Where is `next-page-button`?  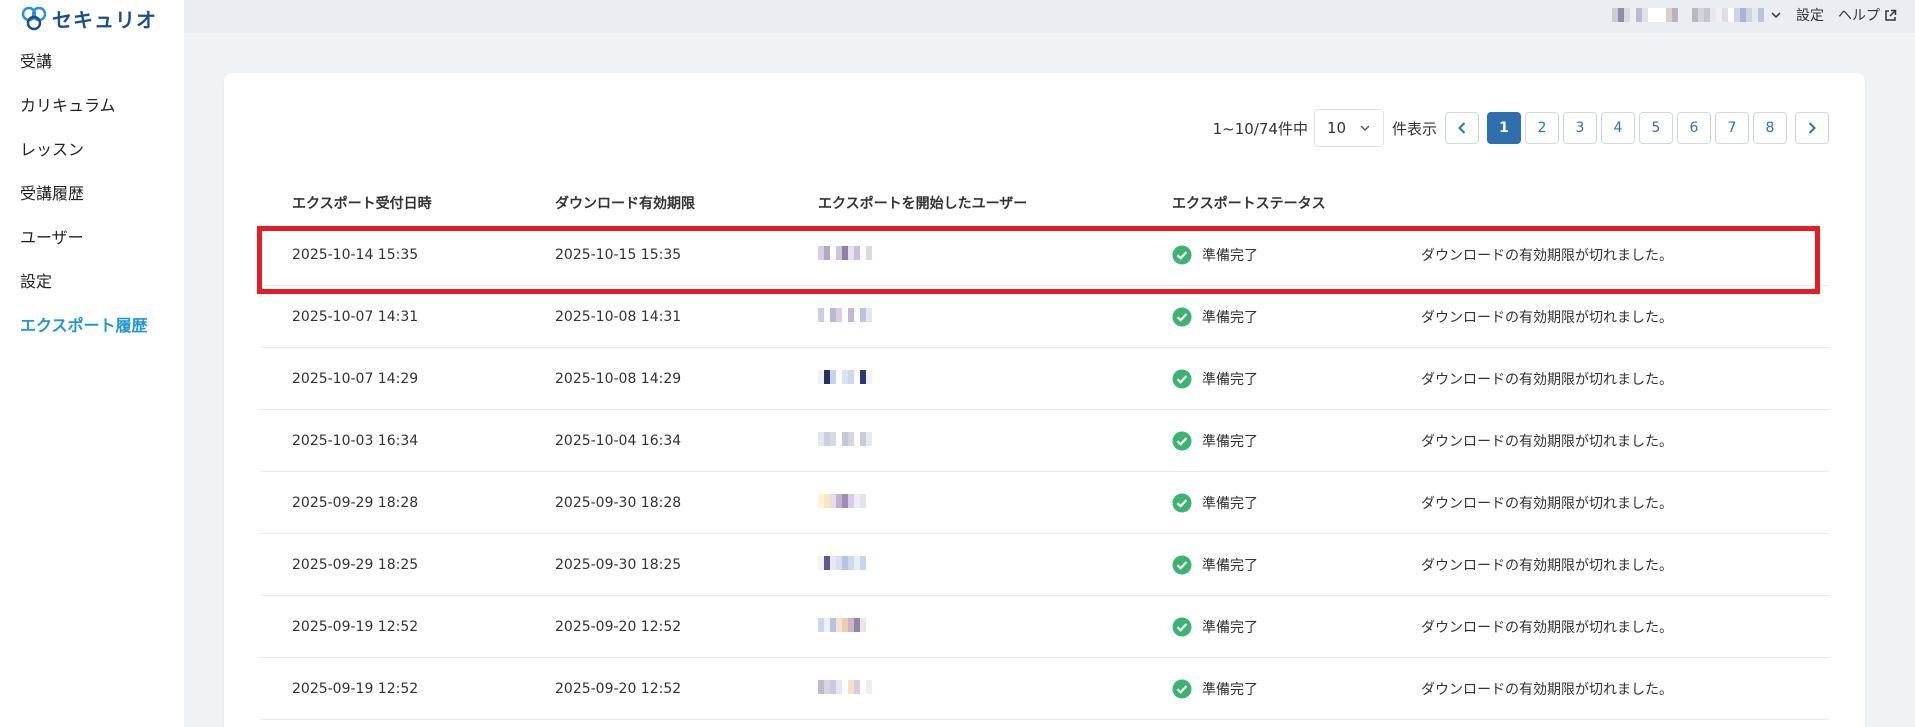 next-page-button is located at coordinates (1812, 128).